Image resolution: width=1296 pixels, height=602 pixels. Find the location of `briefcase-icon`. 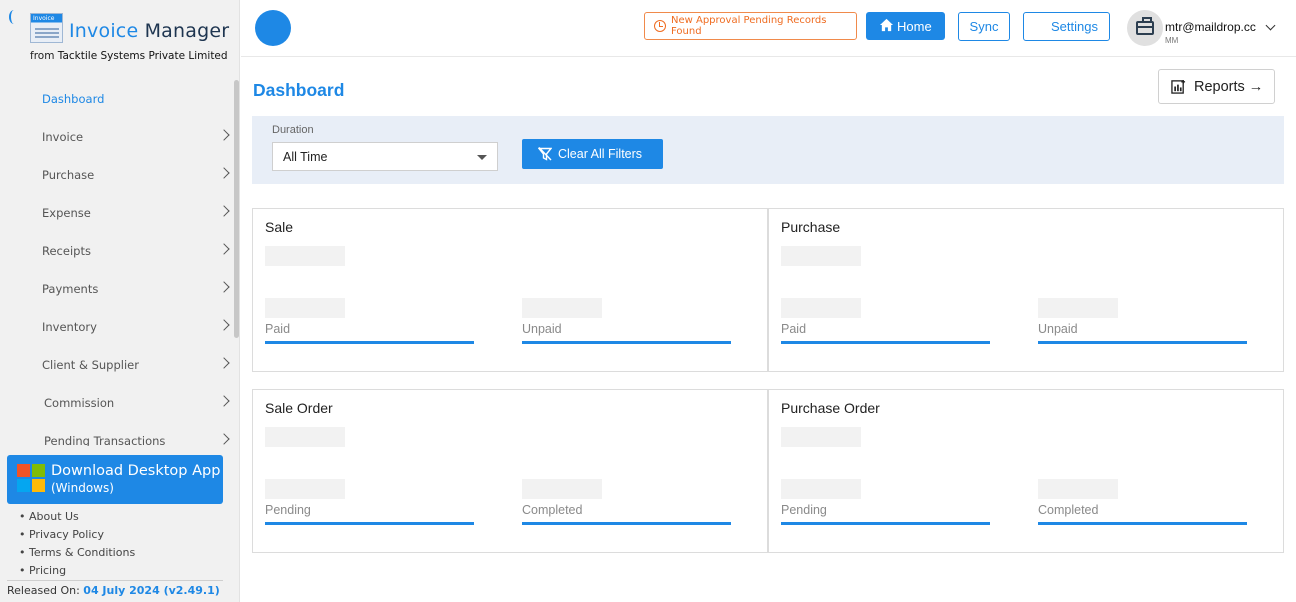

briefcase-icon is located at coordinates (1145, 26).